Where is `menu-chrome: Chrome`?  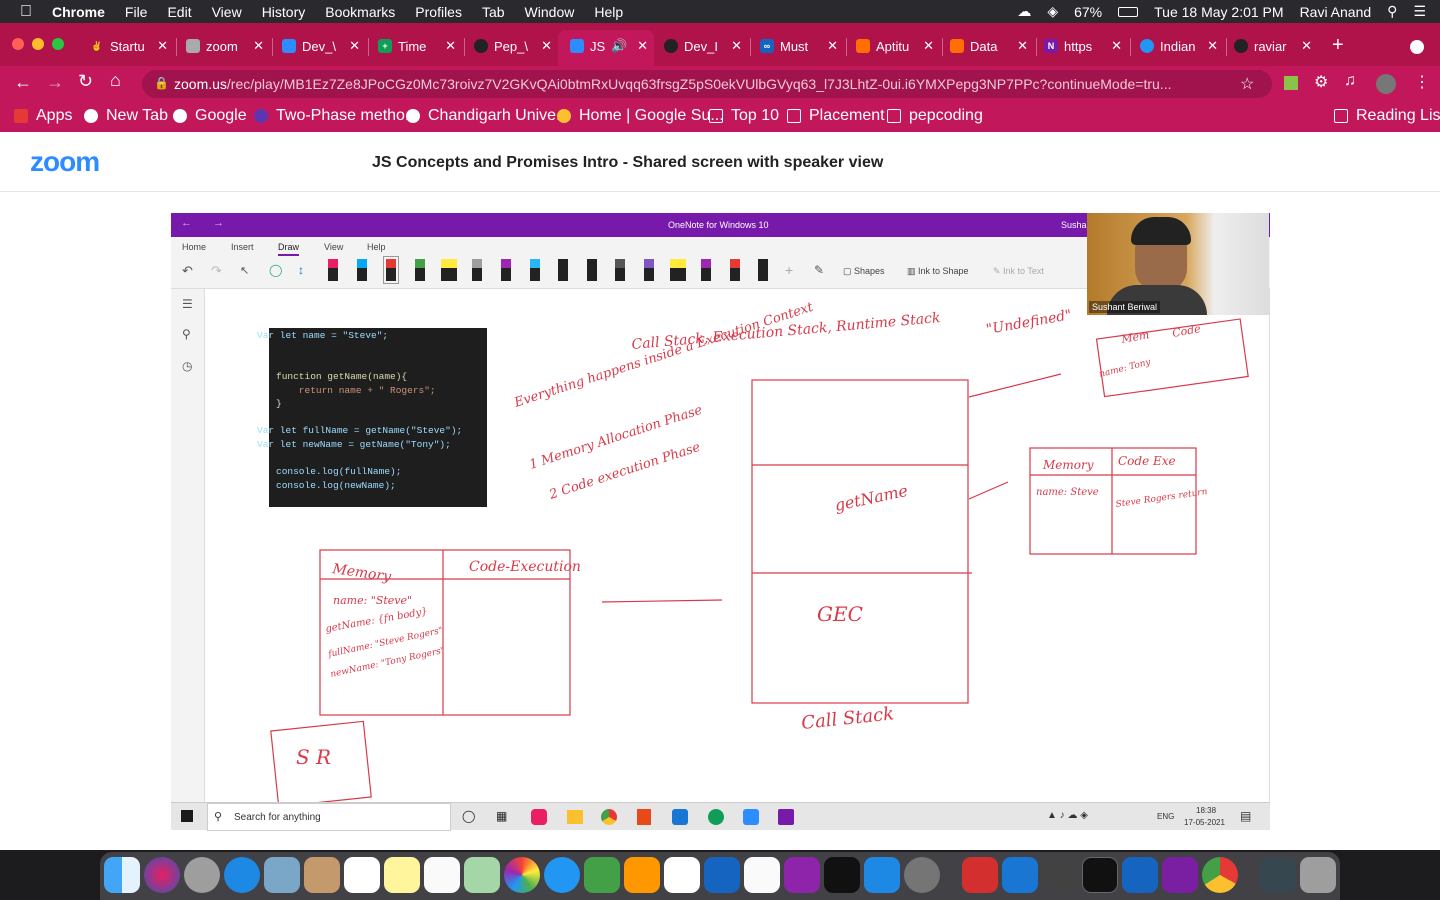 menu-chrome: Chrome is located at coordinates (78, 12).